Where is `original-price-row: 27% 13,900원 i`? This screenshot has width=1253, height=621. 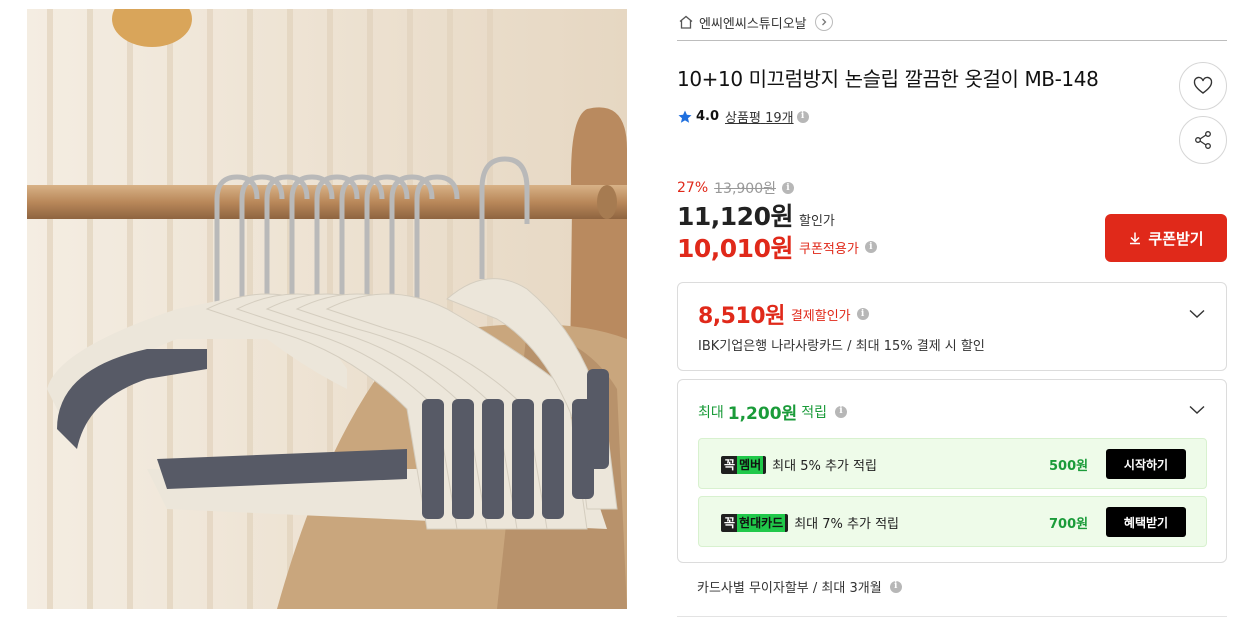
original-price-row: 27% 13,900원 i is located at coordinates (735, 188).